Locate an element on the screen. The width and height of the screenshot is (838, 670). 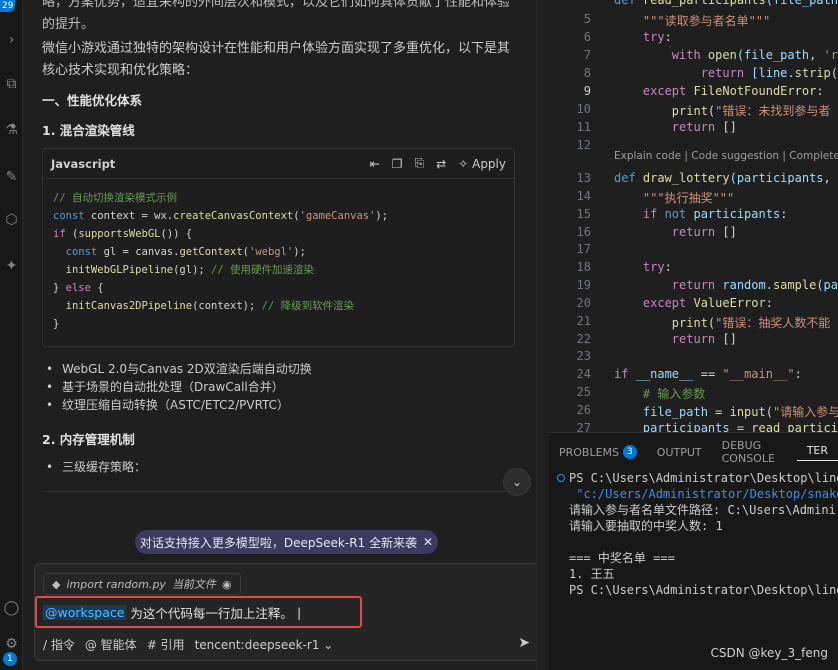
section-heading: 一、性能优化体系 is located at coordinates (92, 100).